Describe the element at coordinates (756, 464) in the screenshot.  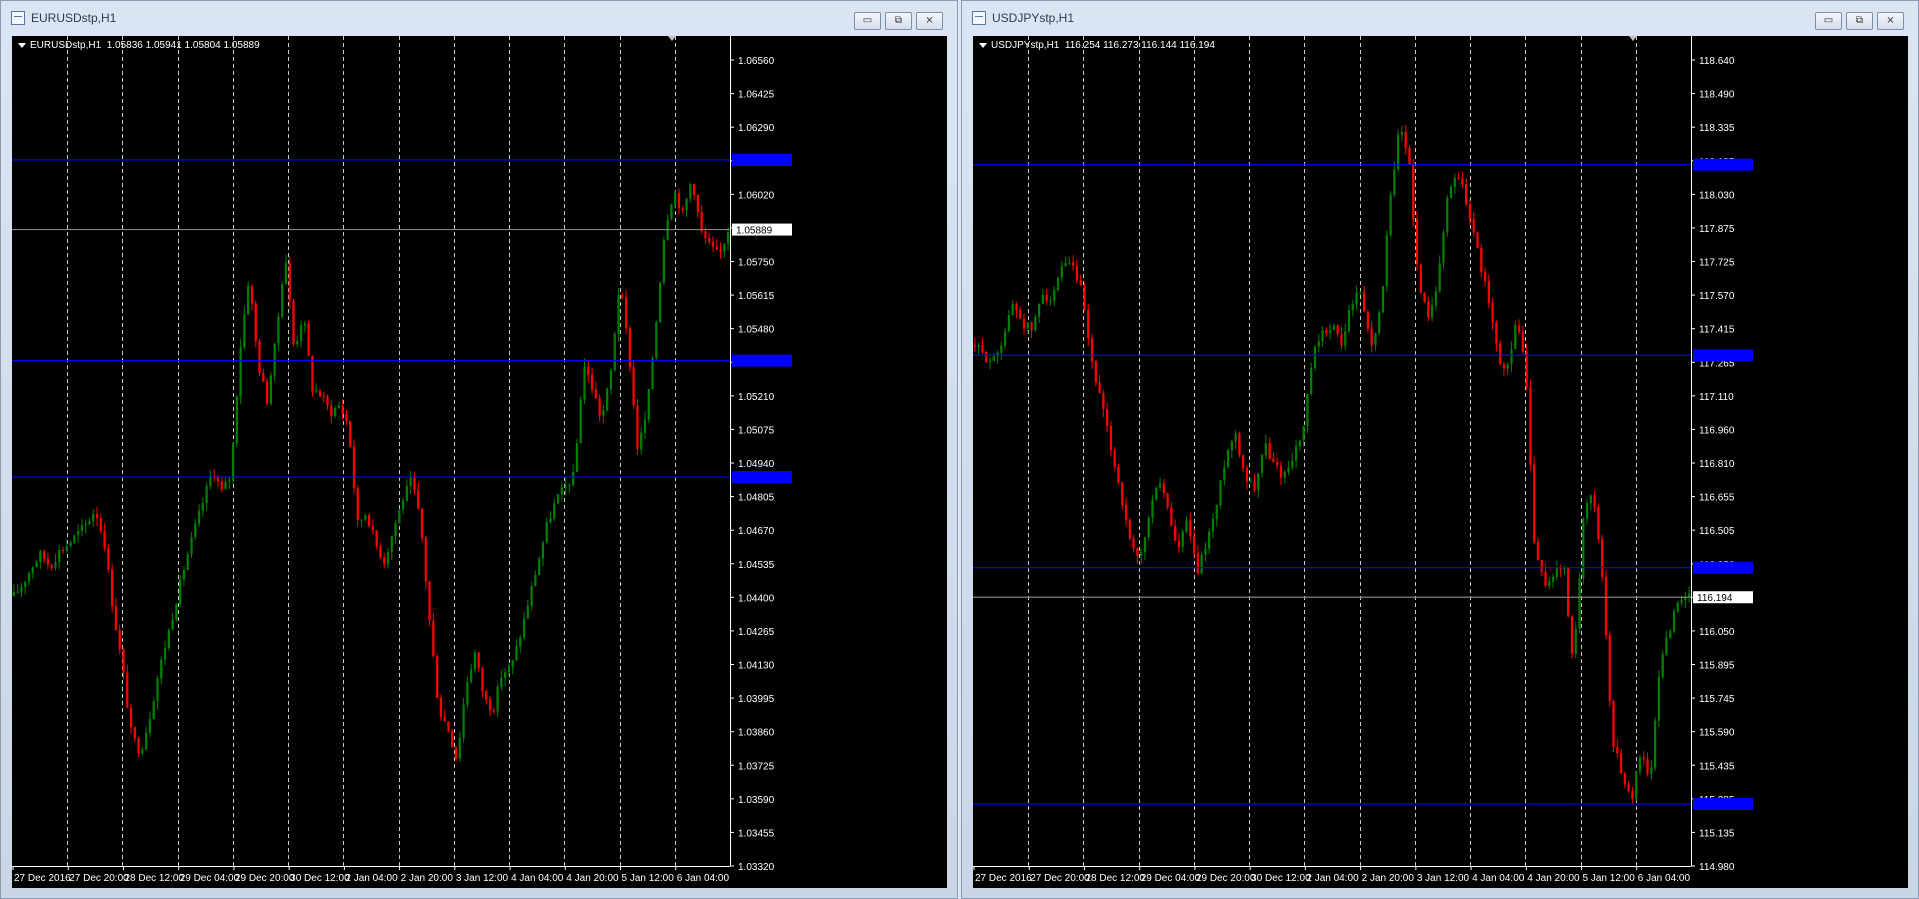
I see `price-axis-label: 1.04940` at that location.